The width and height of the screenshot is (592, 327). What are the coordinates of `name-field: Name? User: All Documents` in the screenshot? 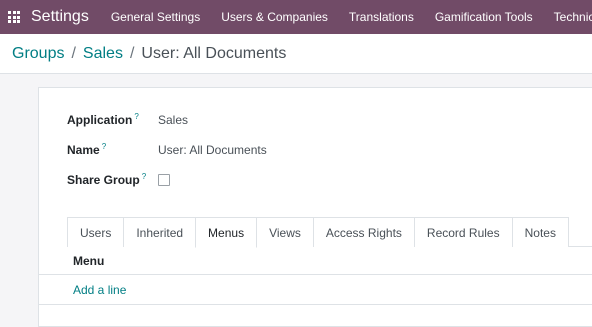 It's located at (167, 149).